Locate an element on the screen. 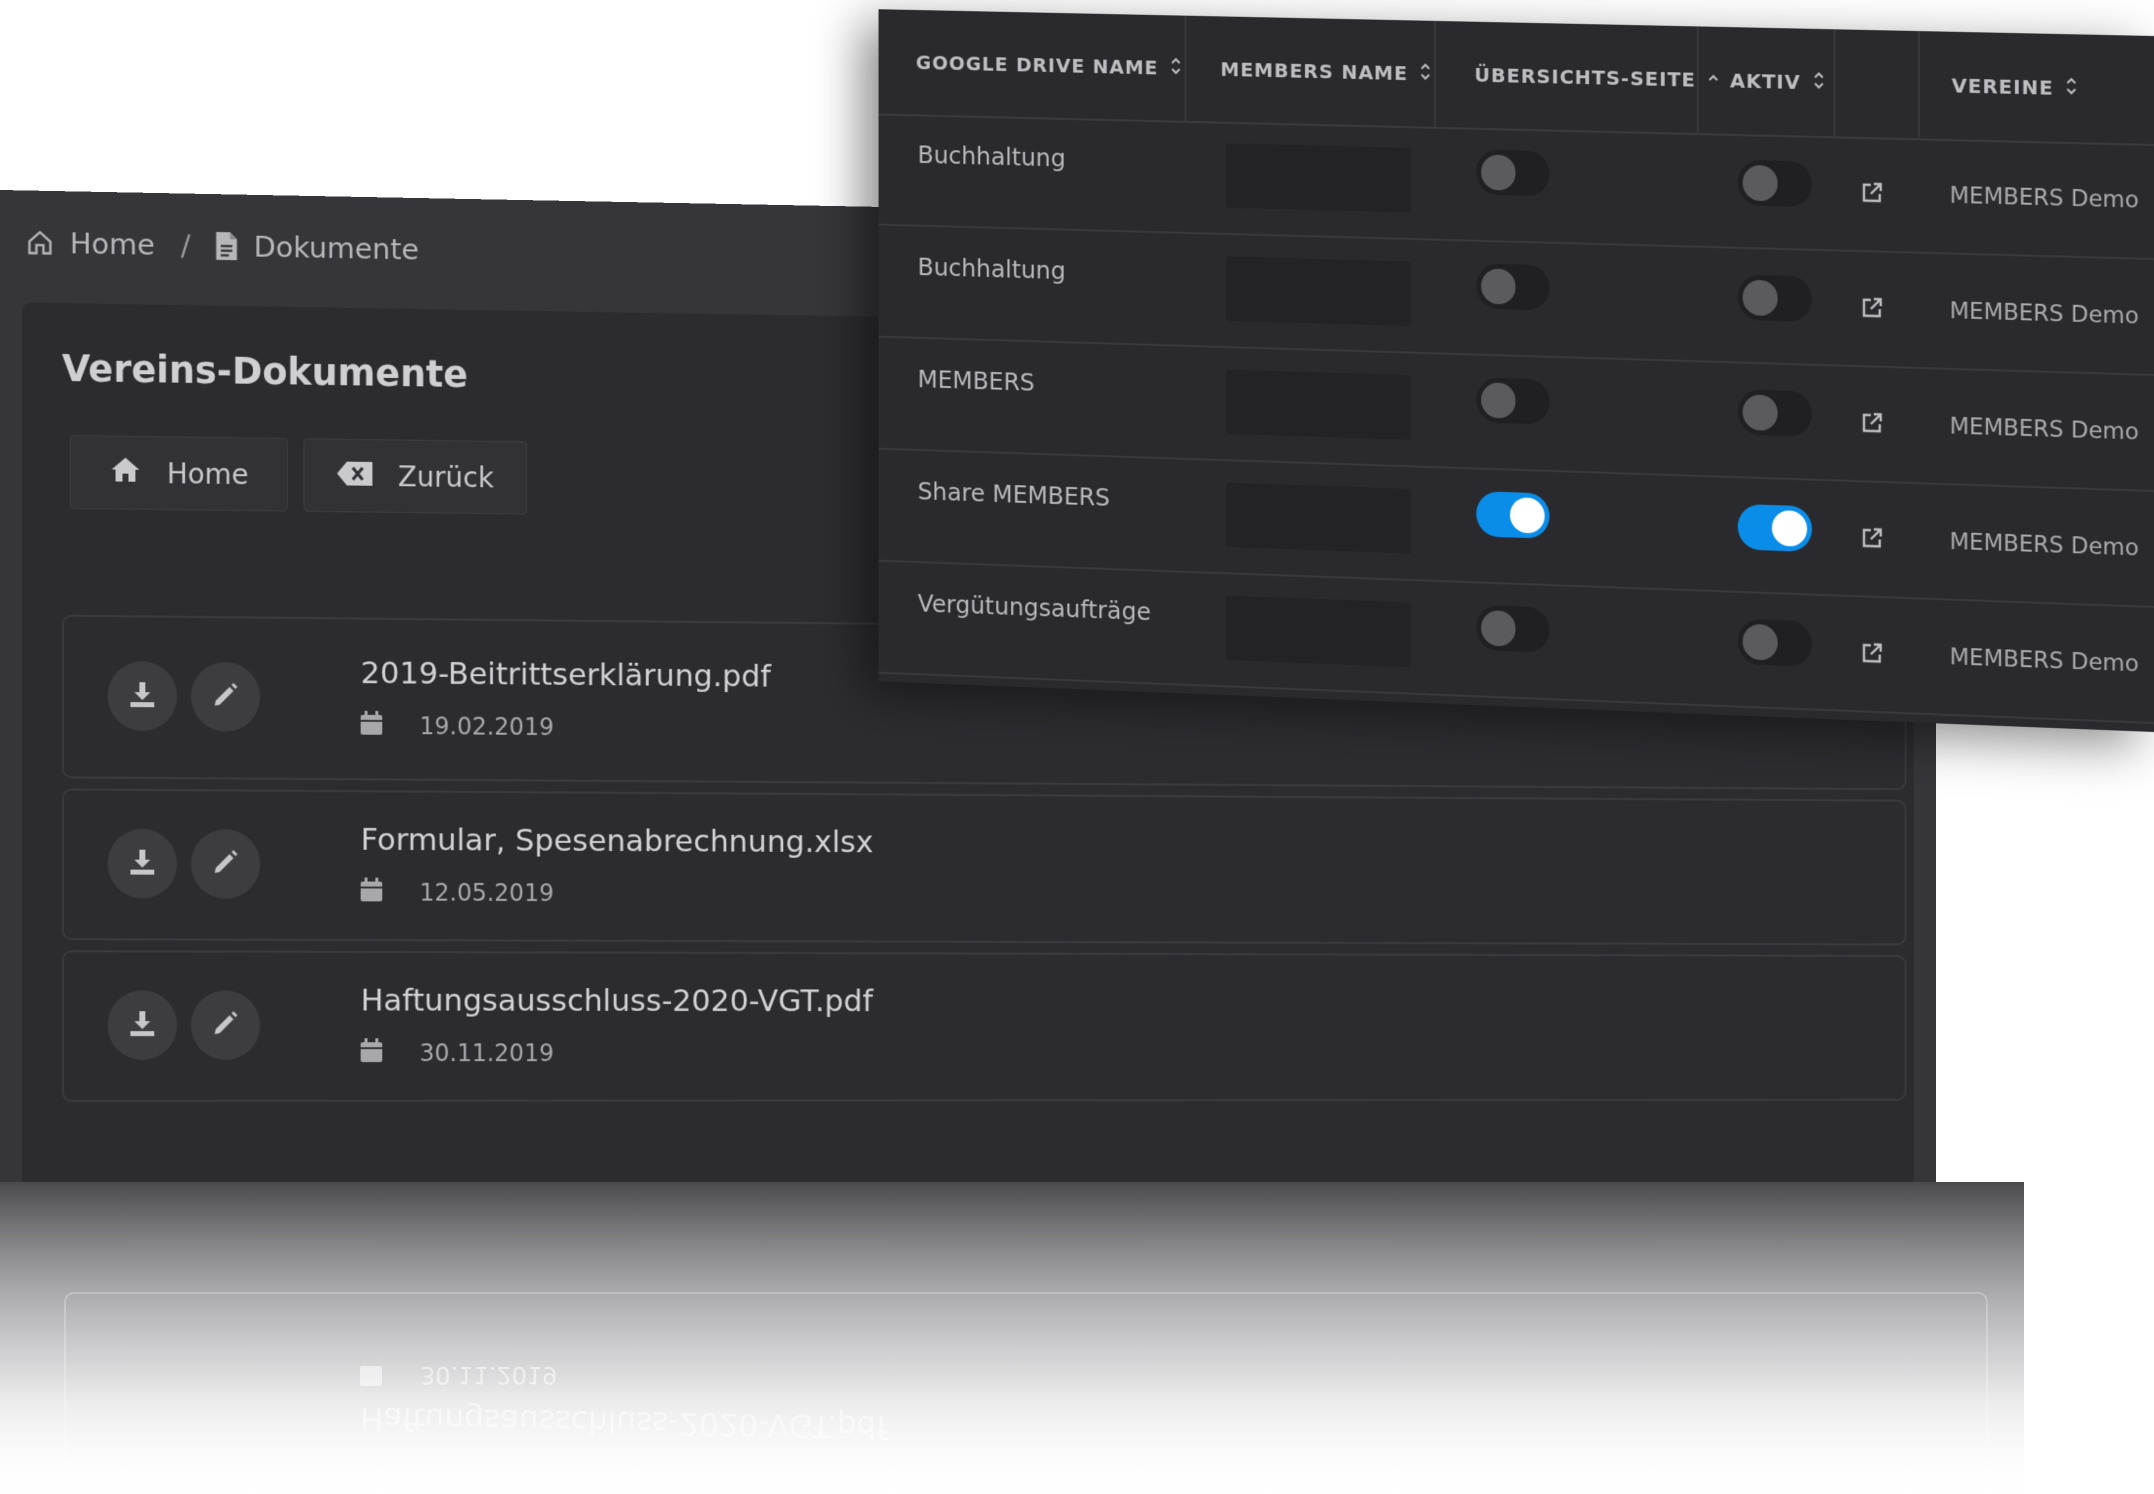  breadcrumb-home: Home is located at coordinates (90, 243).